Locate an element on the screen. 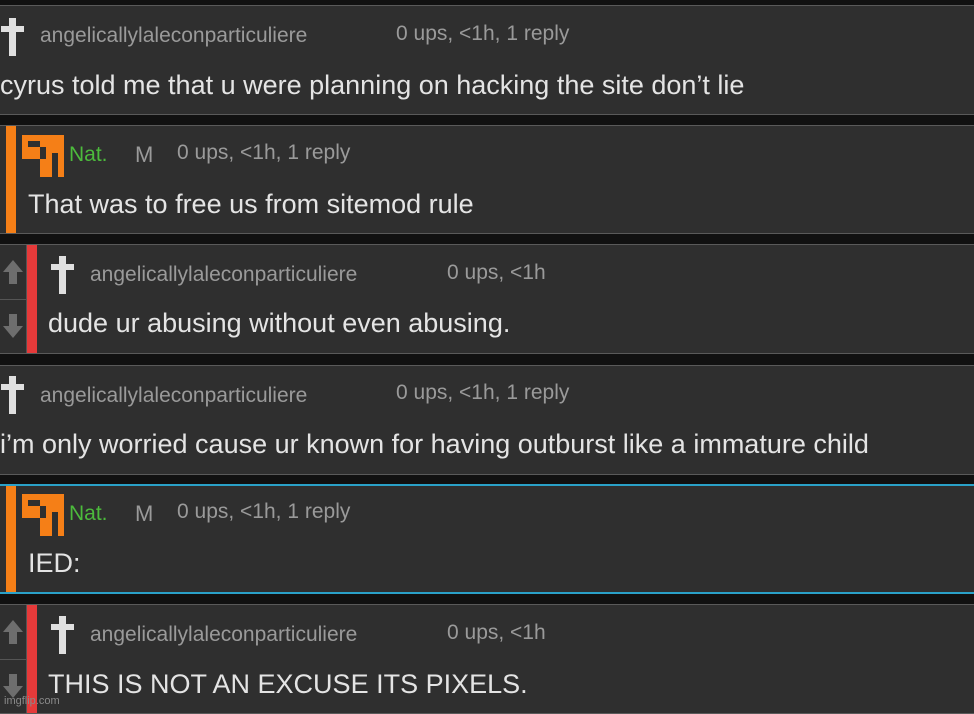  comment-text: That was to free us from sitemod rule is located at coordinates (251, 204).